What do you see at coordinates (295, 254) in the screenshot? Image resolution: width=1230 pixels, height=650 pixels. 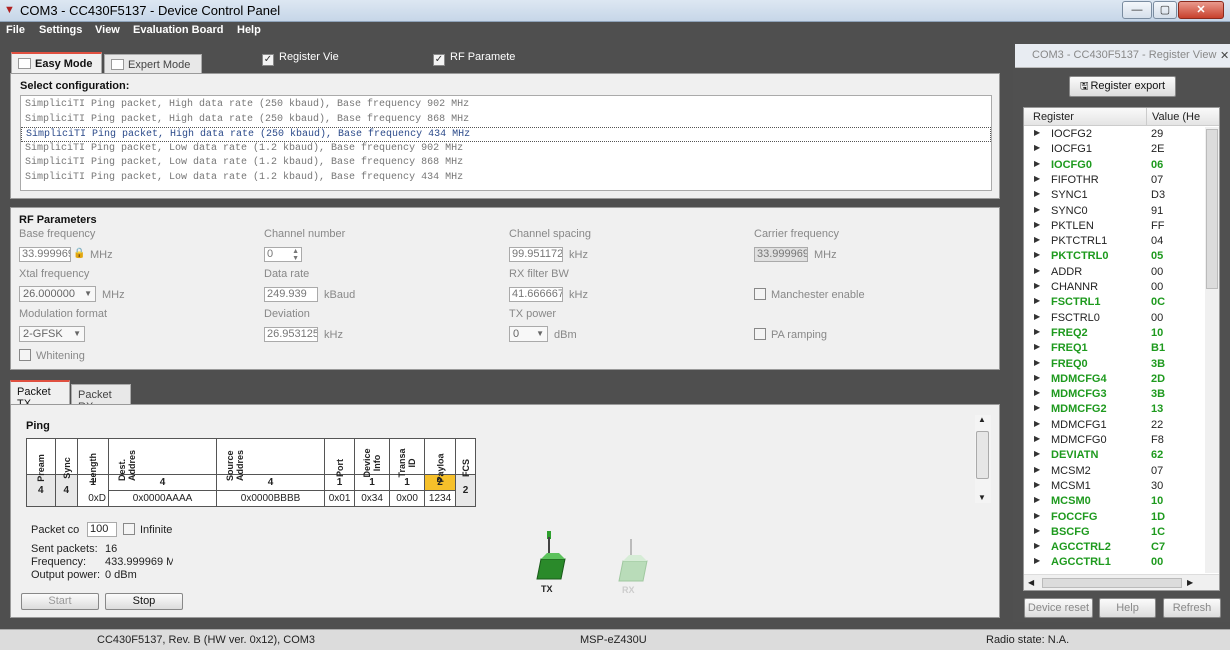 I see `spinner-icon: ▲ ▼` at bounding box center [295, 254].